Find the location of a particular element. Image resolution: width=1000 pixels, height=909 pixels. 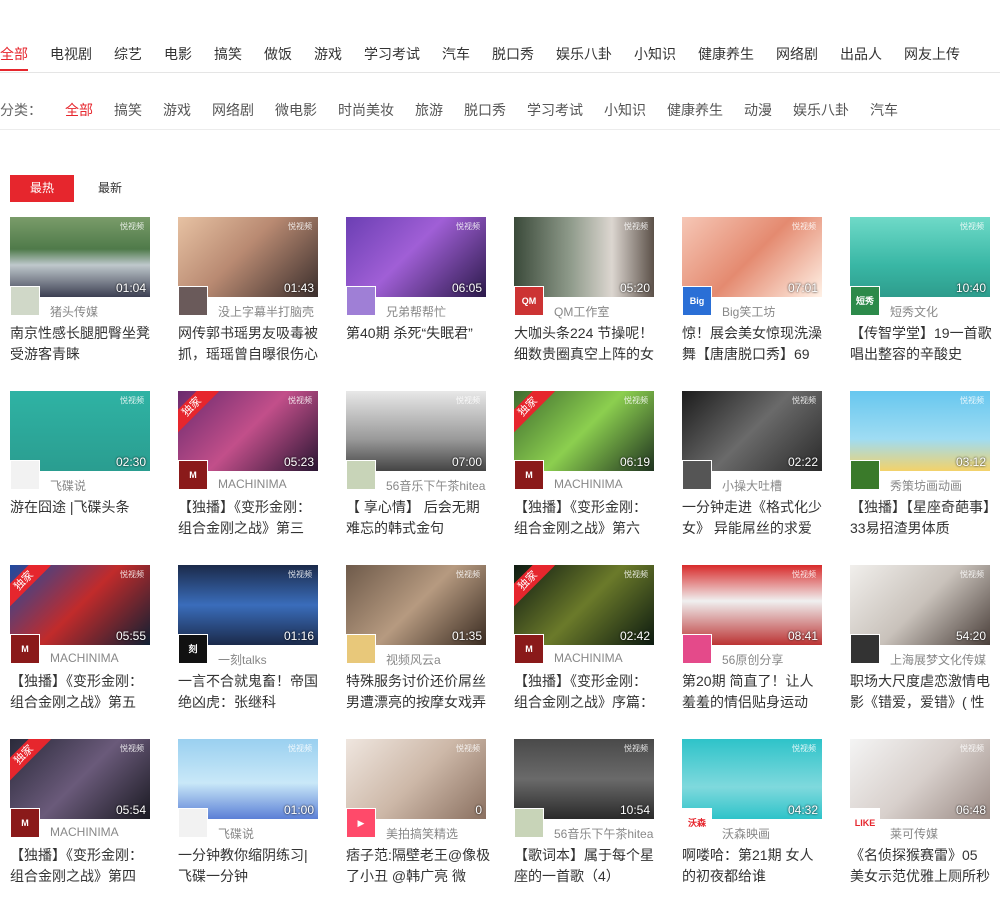

video-thumbnail: 悦视频 独家 05:54 is located at coordinates (80, 779).